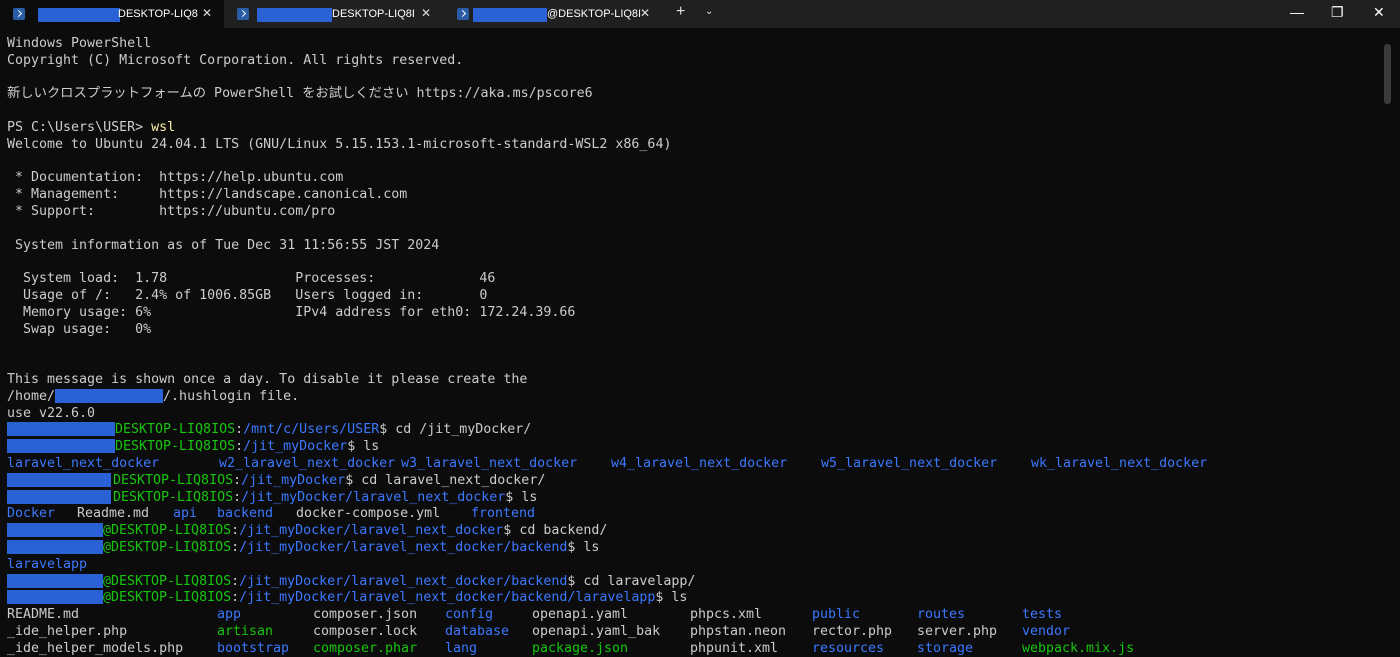 The width and height of the screenshot is (1400, 657). Describe the element at coordinates (231, 396) in the screenshot. I see `hushlogin-suffix: /.hushlogin file.` at that location.